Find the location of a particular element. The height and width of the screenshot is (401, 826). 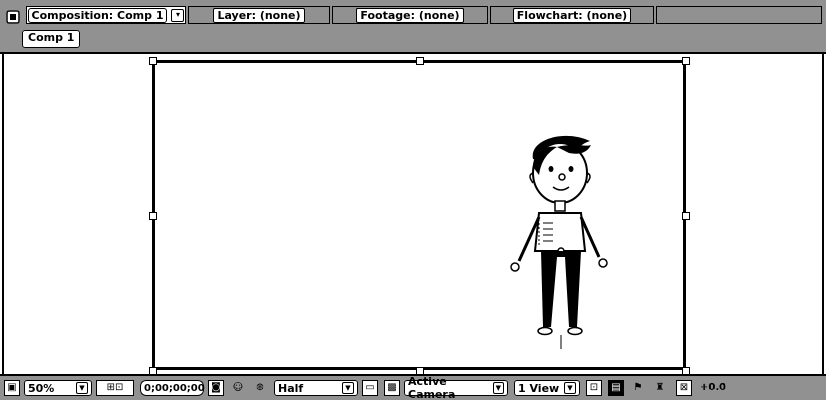

reset-exposure-icon: ⊠ is located at coordinates (684, 388).